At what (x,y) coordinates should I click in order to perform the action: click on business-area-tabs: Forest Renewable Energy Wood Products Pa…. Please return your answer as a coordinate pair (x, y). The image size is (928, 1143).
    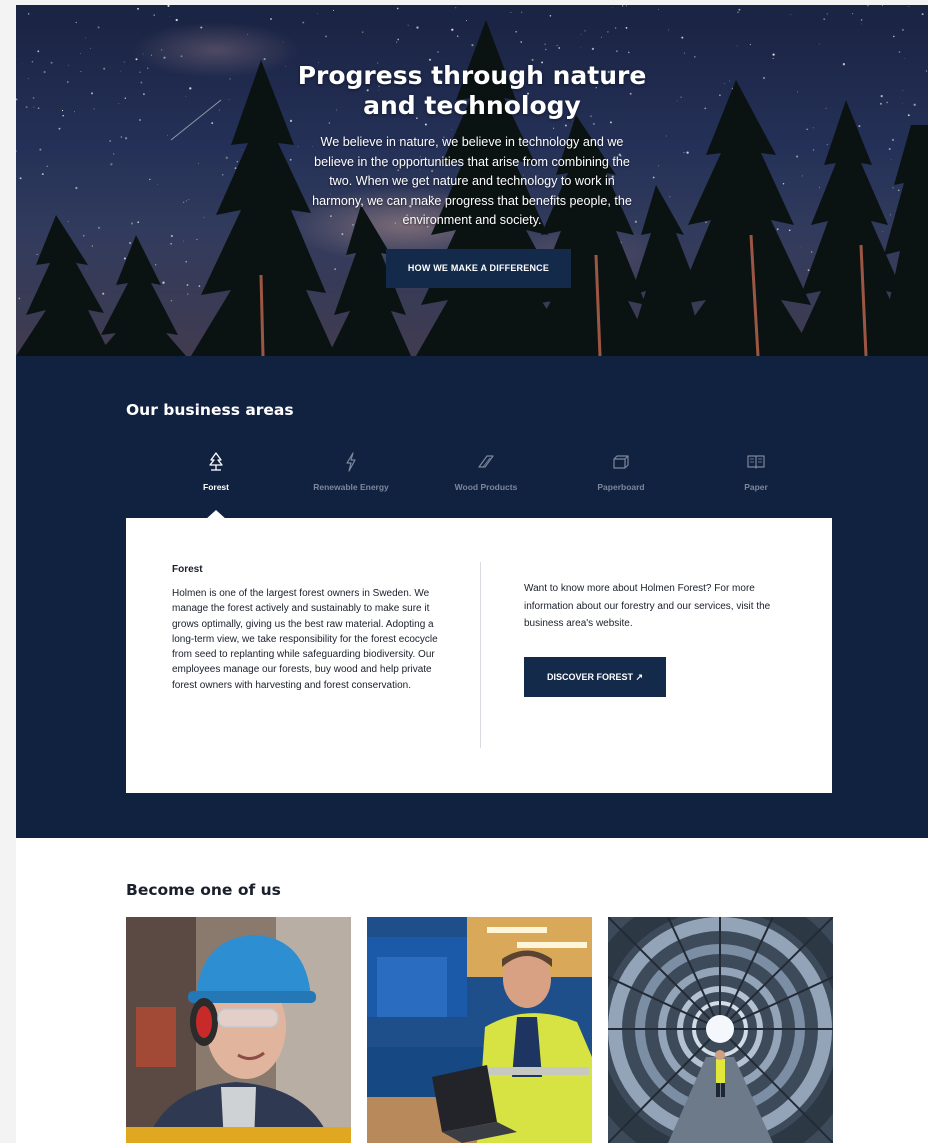
    Looking at the image, I should click on (486, 482).